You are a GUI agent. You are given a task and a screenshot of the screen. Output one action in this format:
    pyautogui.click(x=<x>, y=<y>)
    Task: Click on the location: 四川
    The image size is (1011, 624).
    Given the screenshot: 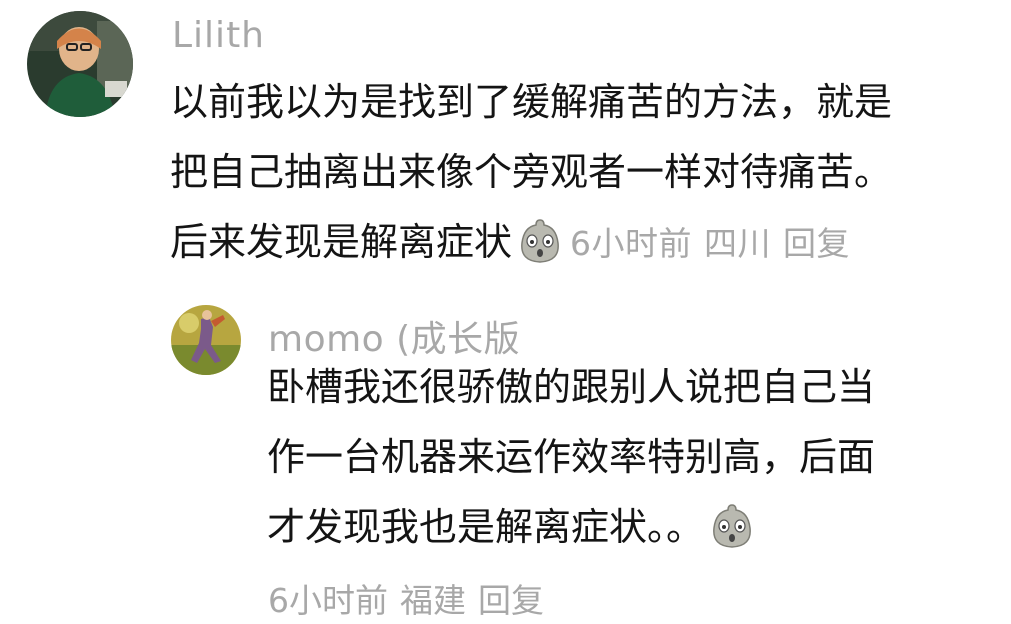 What is the action you would take?
    pyautogui.click(x=738, y=243)
    